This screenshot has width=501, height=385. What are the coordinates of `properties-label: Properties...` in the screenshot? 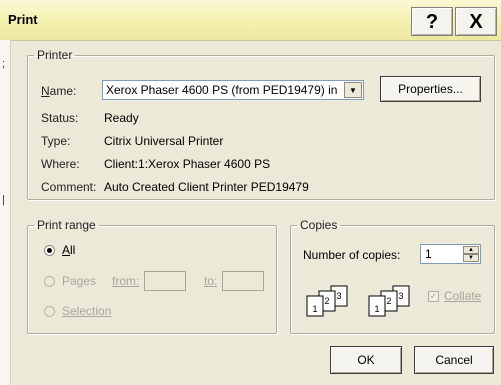 It's located at (430, 89).